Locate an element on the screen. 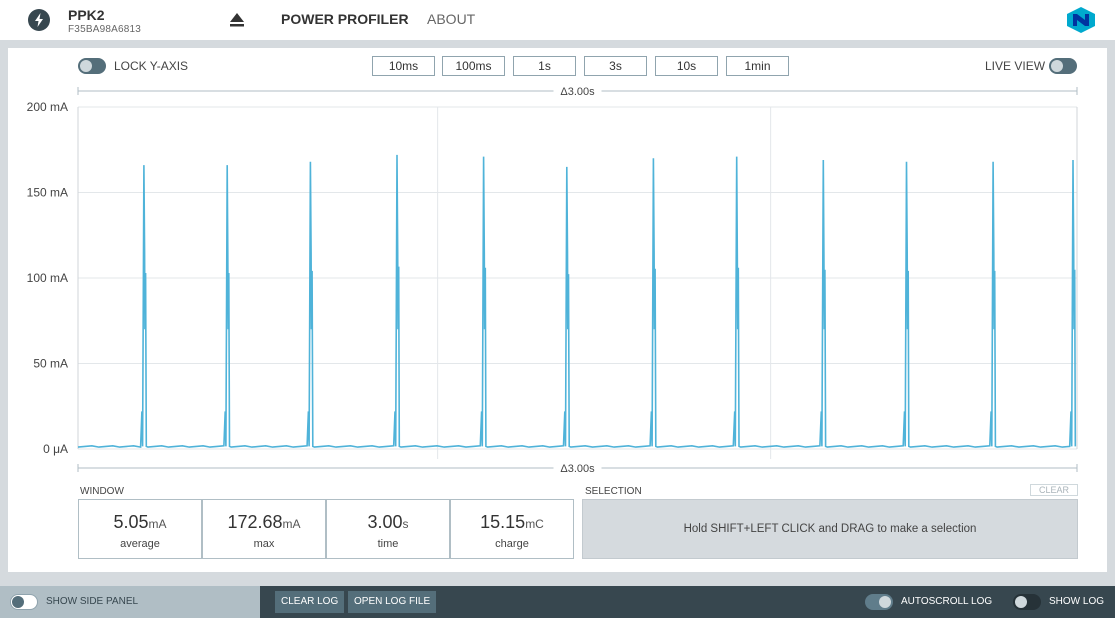 Image resolution: width=1115 pixels, height=618 pixels. show-side-panel-label: SHOW SIDE PANEL is located at coordinates (92, 601).